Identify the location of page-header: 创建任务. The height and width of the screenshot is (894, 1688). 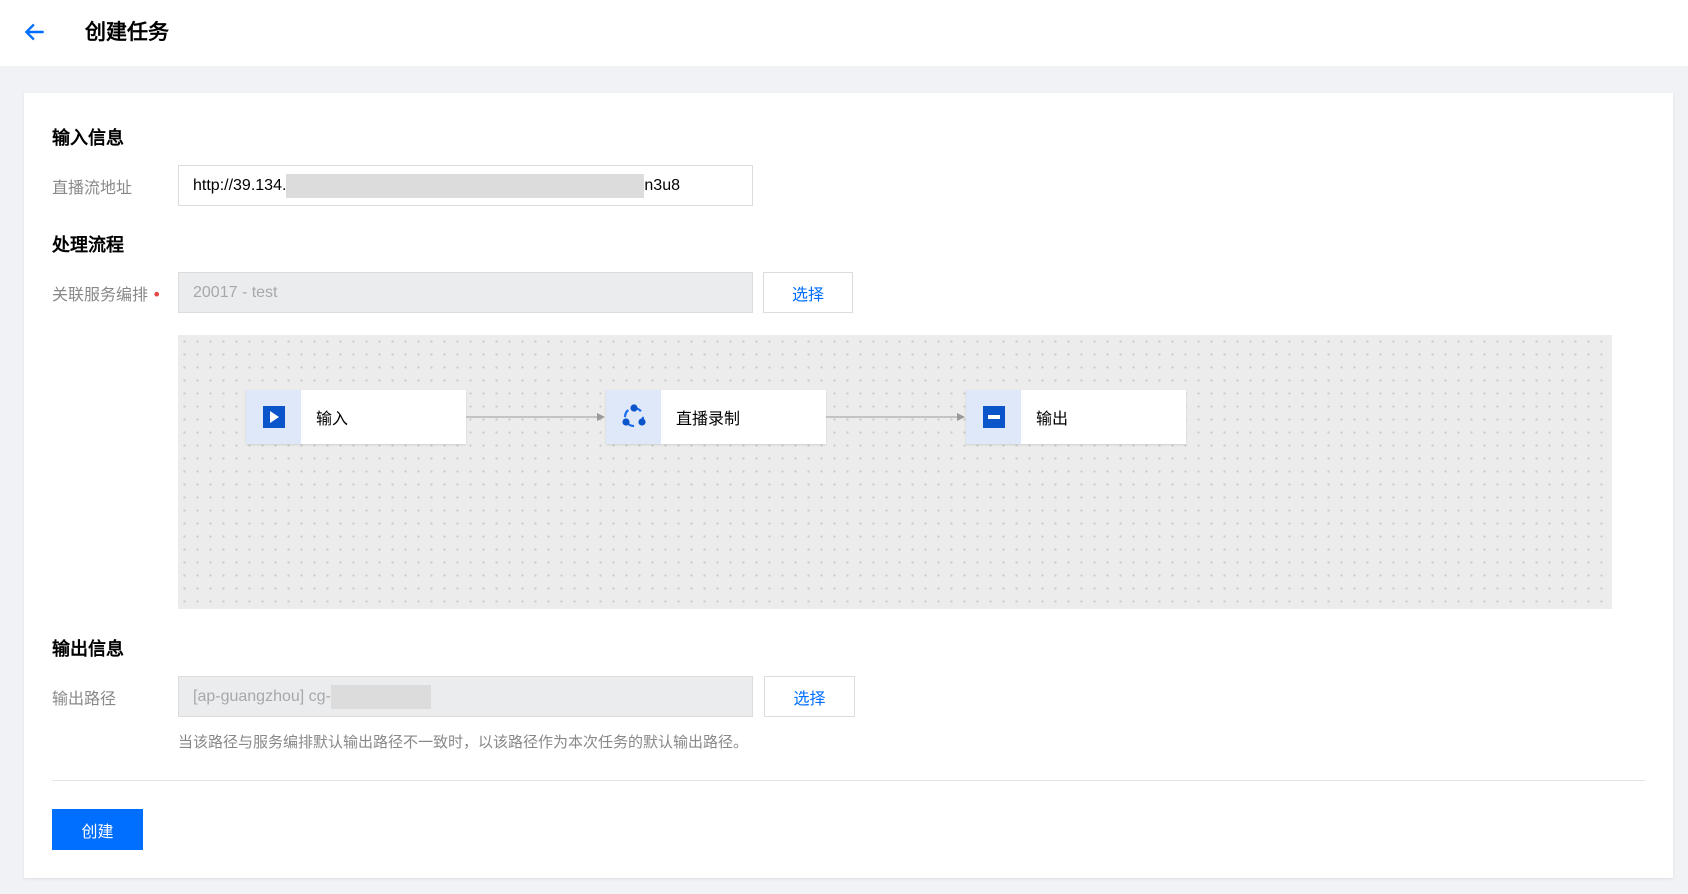
(844, 33).